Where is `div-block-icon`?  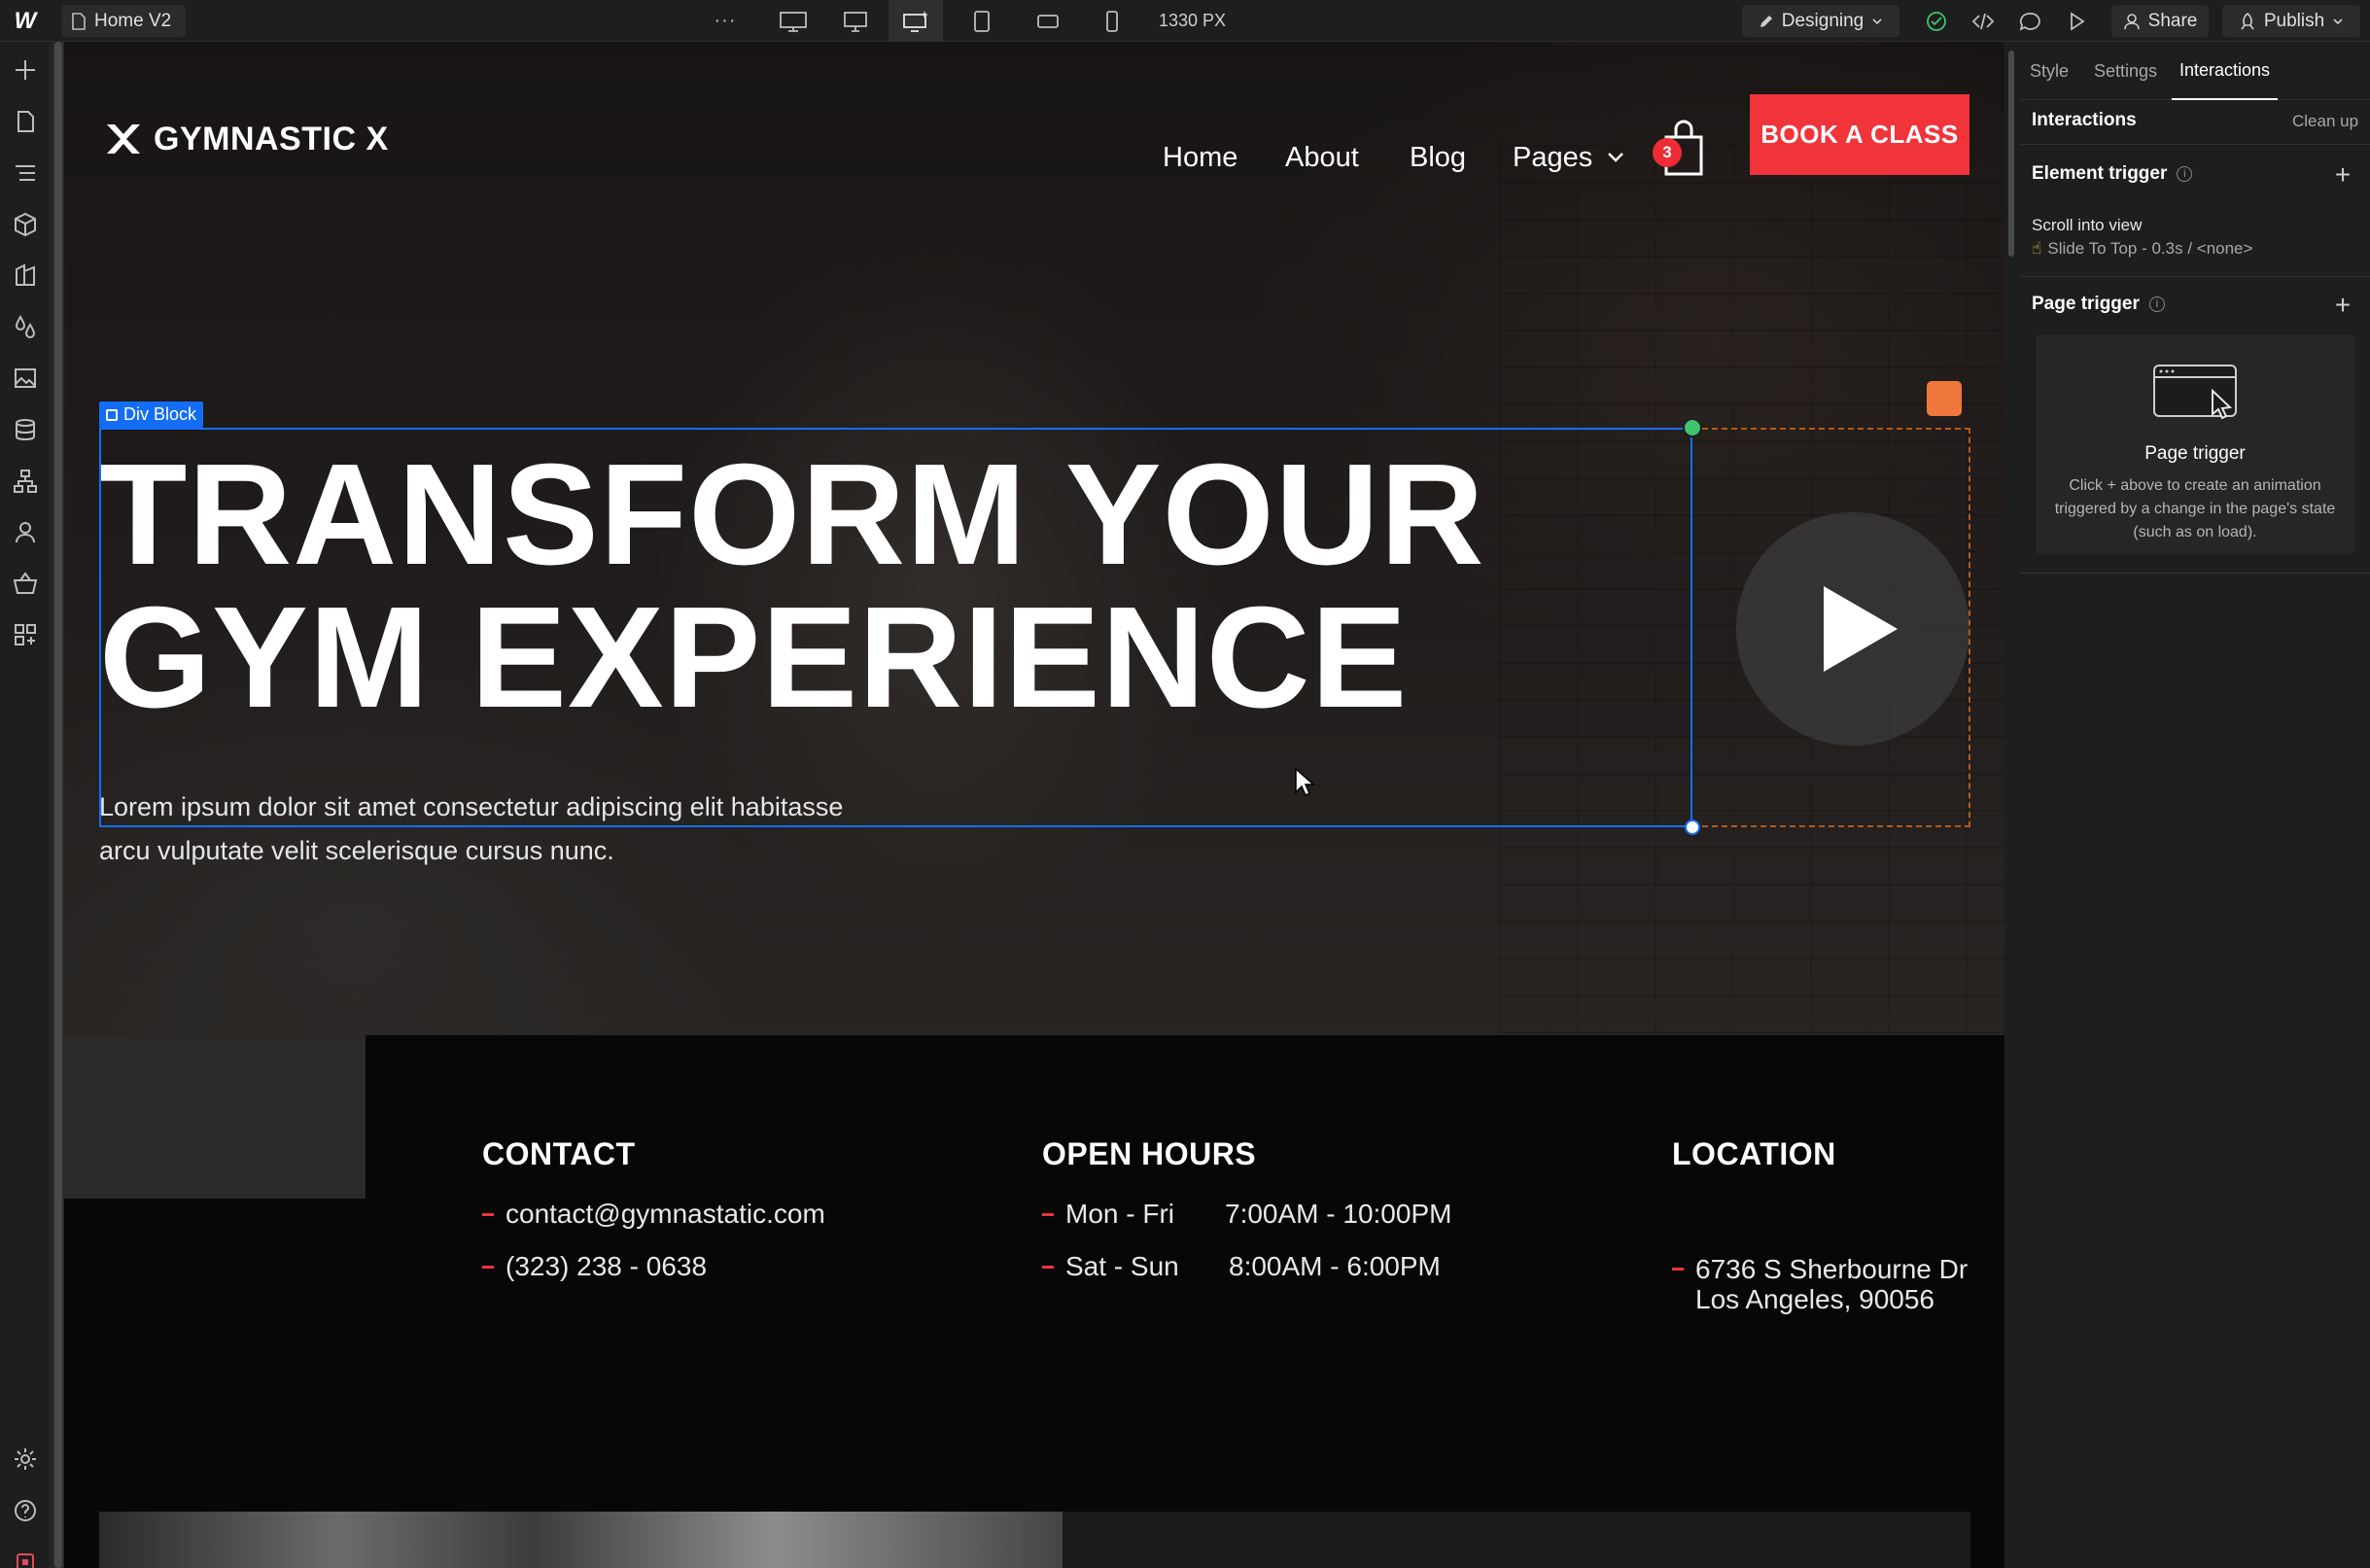
div-block-icon is located at coordinates (112, 414).